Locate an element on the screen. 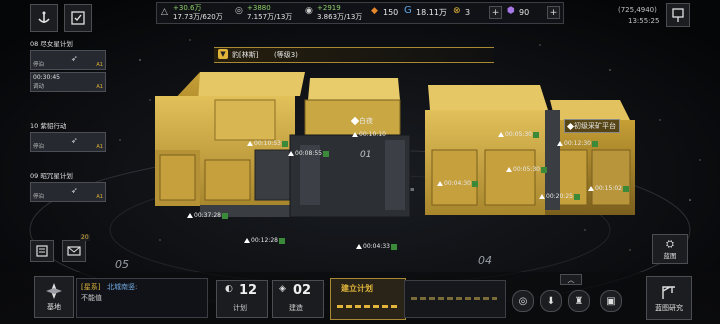  fleet-status: 调动 is located at coordinates (39, 87).